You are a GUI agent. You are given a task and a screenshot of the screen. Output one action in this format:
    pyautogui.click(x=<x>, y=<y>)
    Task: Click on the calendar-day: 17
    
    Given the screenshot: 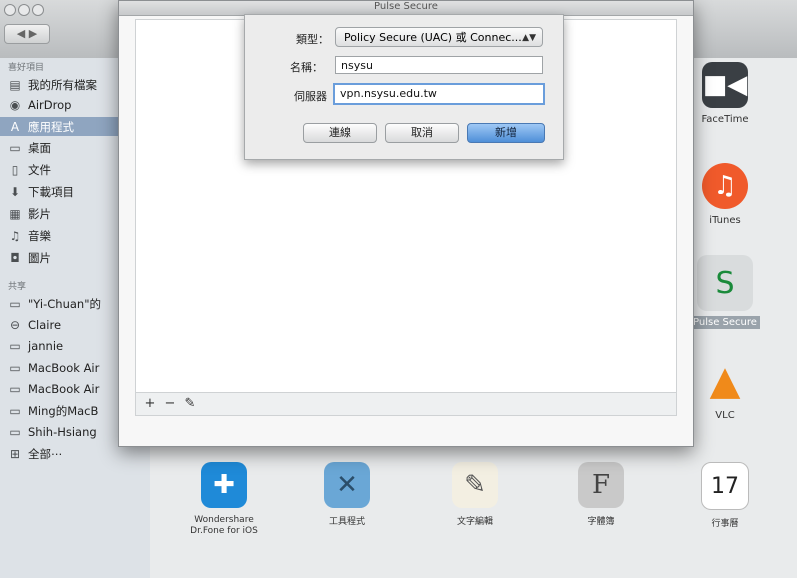 What is the action you would take?
    pyautogui.click(x=725, y=486)
    